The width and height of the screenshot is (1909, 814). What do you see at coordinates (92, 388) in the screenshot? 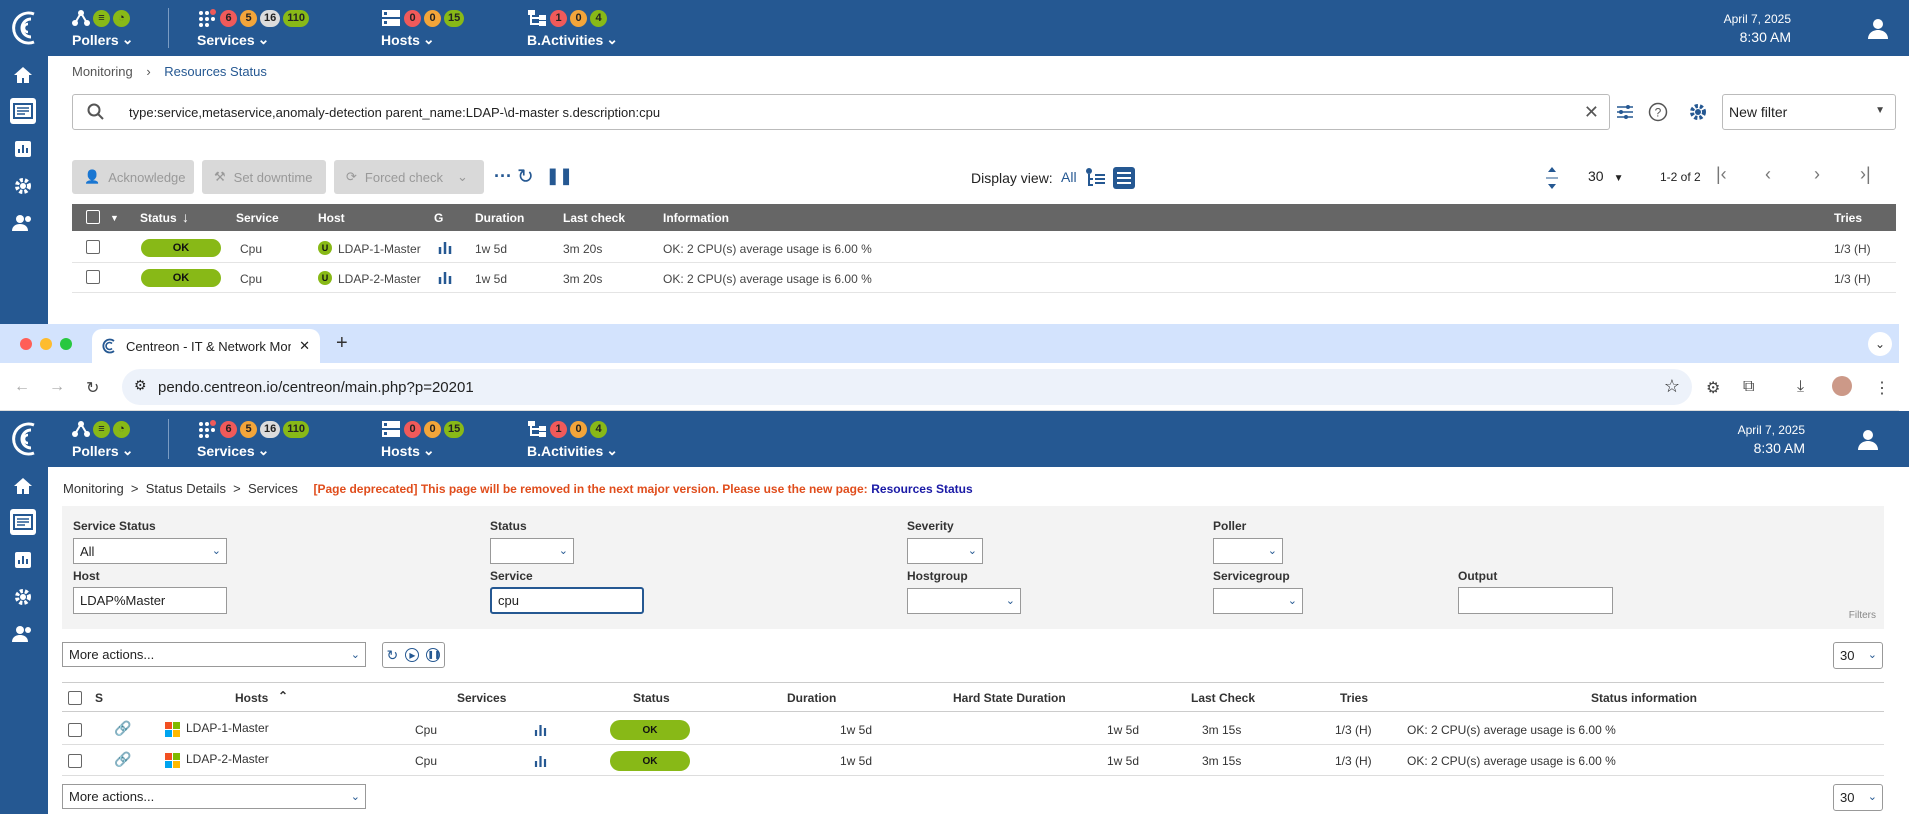
I see `reload-icon: ↻` at bounding box center [92, 388].